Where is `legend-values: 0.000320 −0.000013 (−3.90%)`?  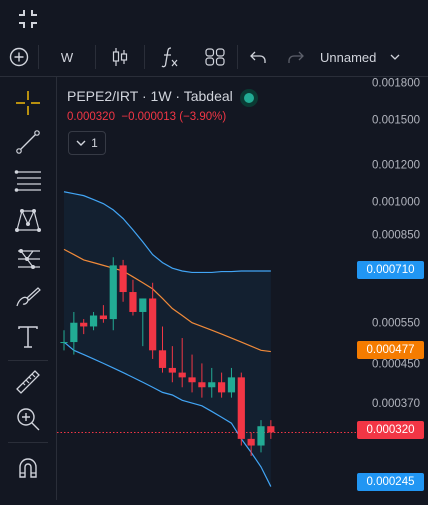
legend-values: 0.000320 −0.000013 (−3.90%) is located at coordinates (150, 117).